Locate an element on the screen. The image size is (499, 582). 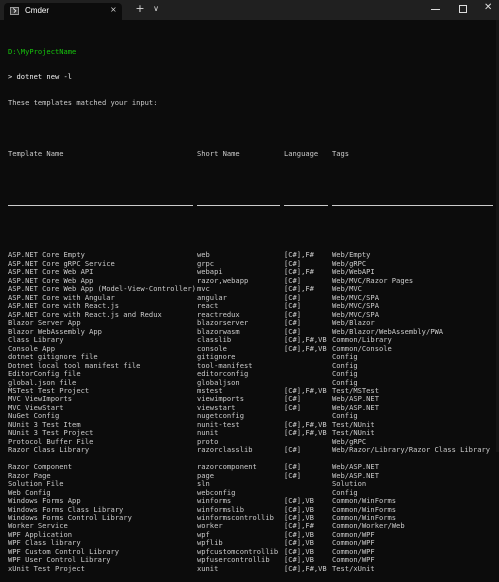
short-name-cell: page is located at coordinates (206, 475).